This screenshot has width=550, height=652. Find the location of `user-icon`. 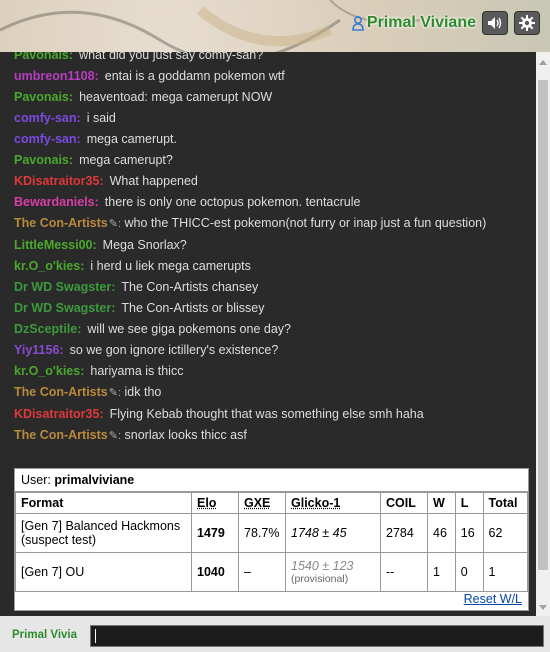

user-icon is located at coordinates (358, 23).